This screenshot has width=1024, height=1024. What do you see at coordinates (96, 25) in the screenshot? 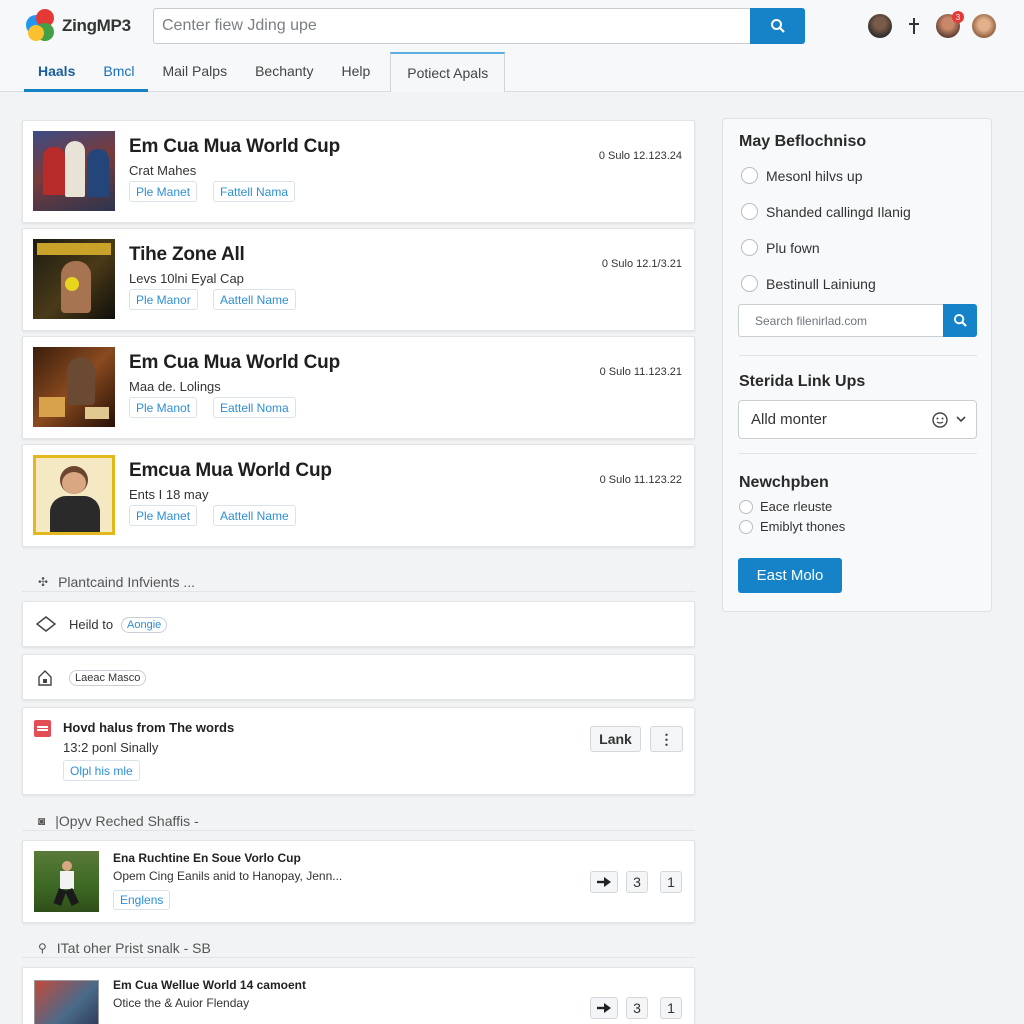
I see `app-name: ZingMP3` at bounding box center [96, 25].